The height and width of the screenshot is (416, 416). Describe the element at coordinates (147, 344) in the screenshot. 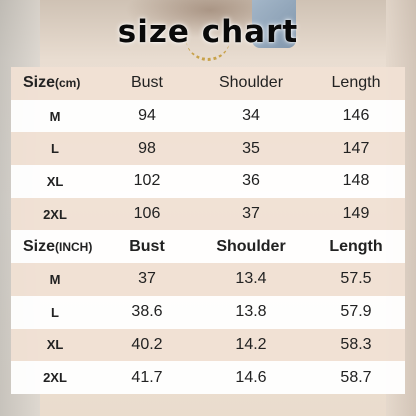

I see `bust-value: 40.2` at that location.